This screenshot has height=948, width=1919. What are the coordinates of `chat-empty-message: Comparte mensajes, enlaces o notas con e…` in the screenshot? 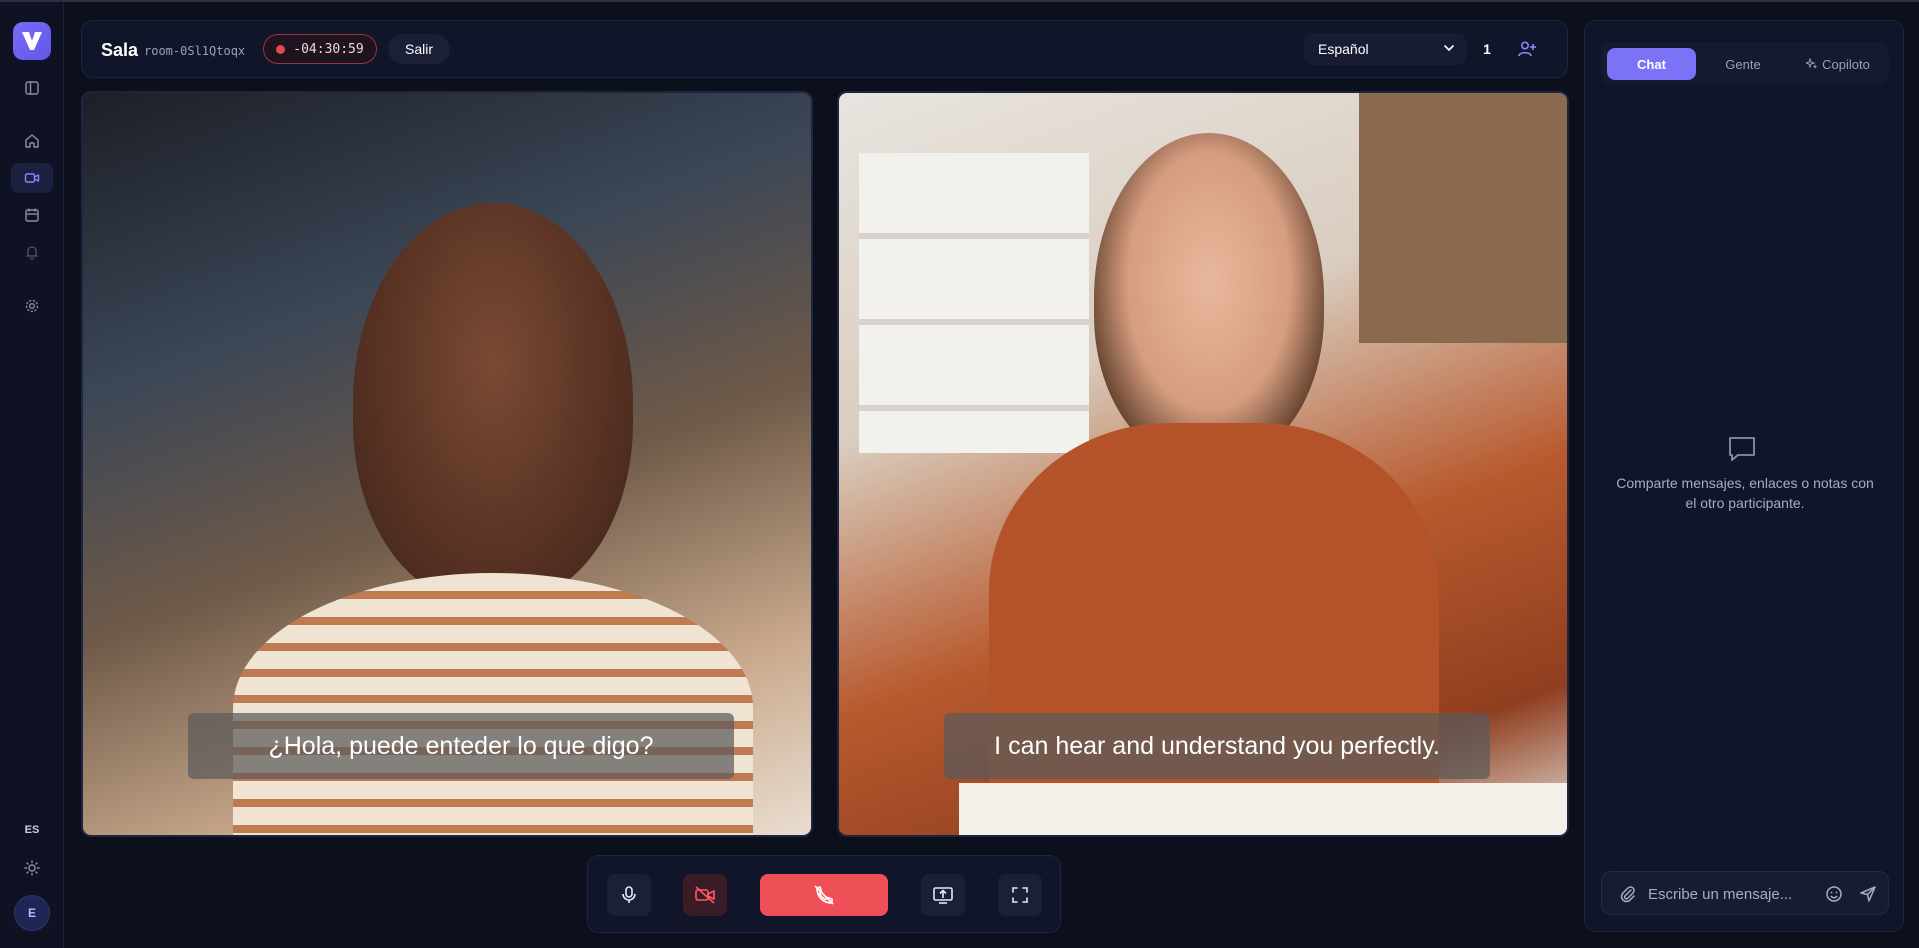 It's located at (1745, 493).